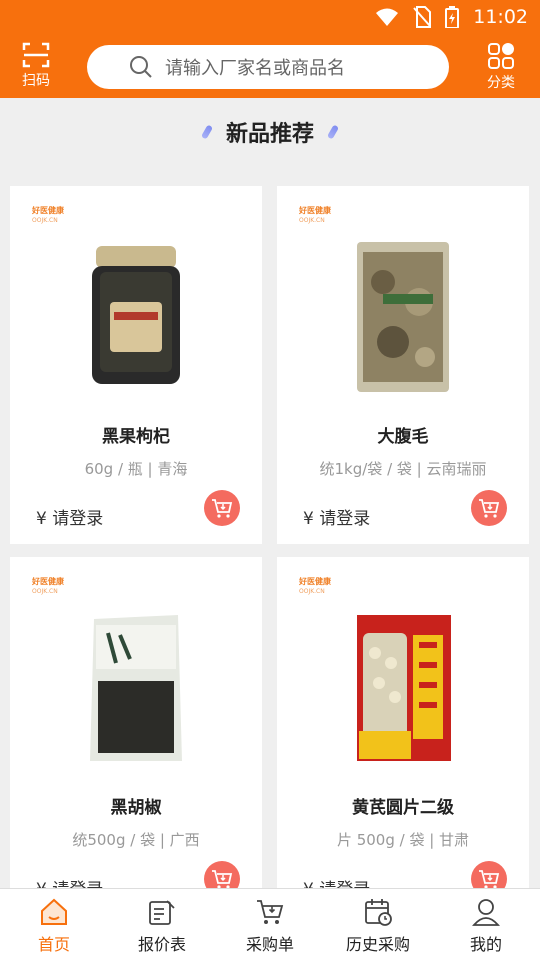 This screenshot has width=540, height=960. I want to click on nav-label: 历史采购, so click(377, 944).